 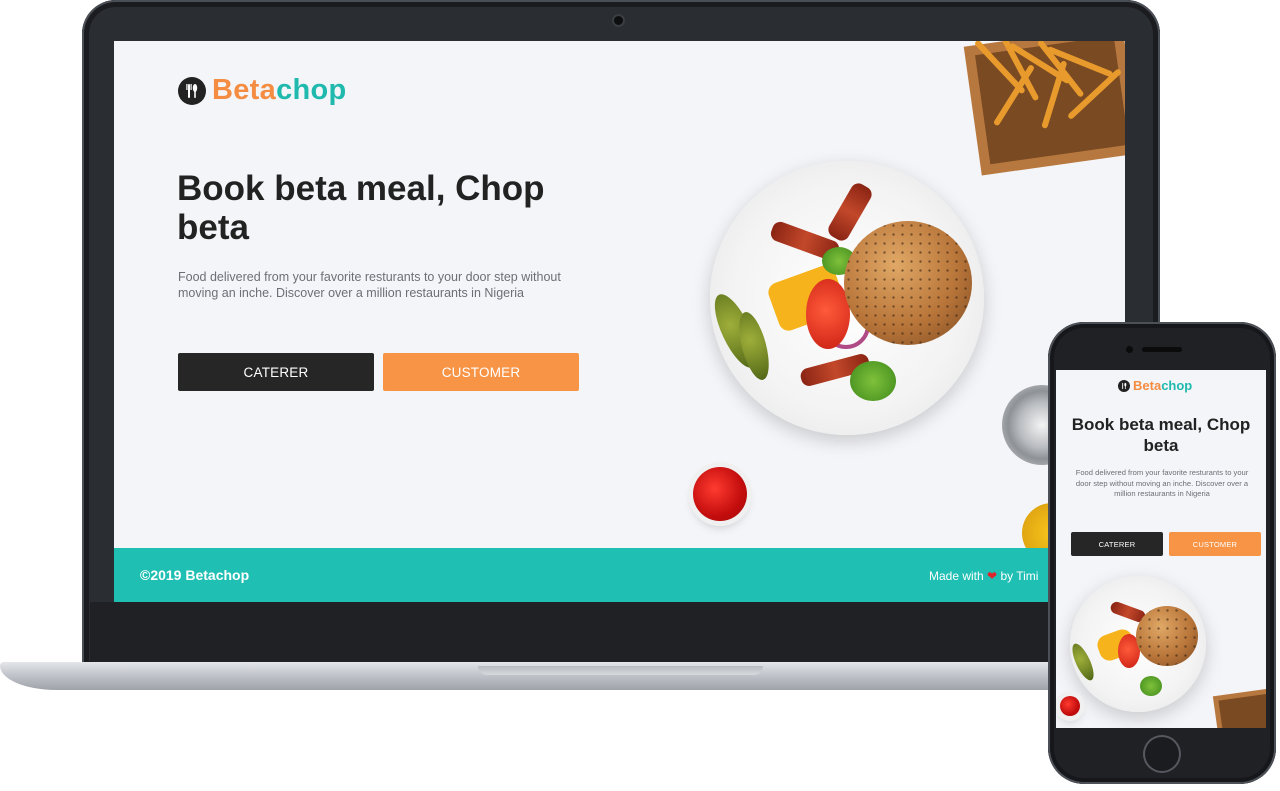 I want to click on mobile-brand-part2: chop, so click(x=1177, y=385).